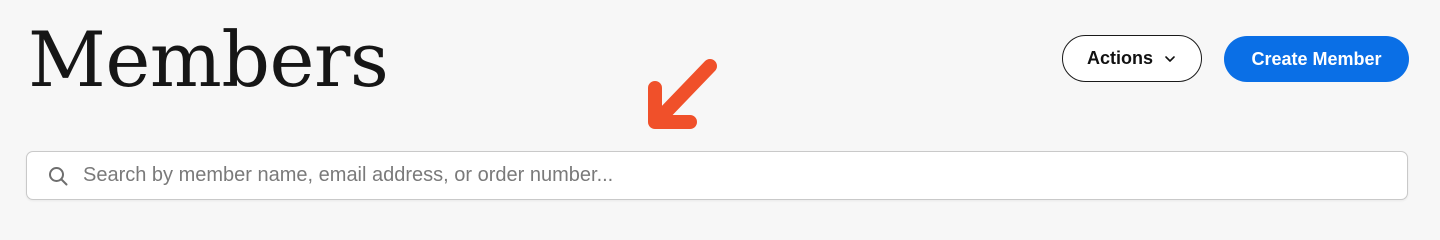  I want to click on create-member-button: Create Member, so click(1316, 59).